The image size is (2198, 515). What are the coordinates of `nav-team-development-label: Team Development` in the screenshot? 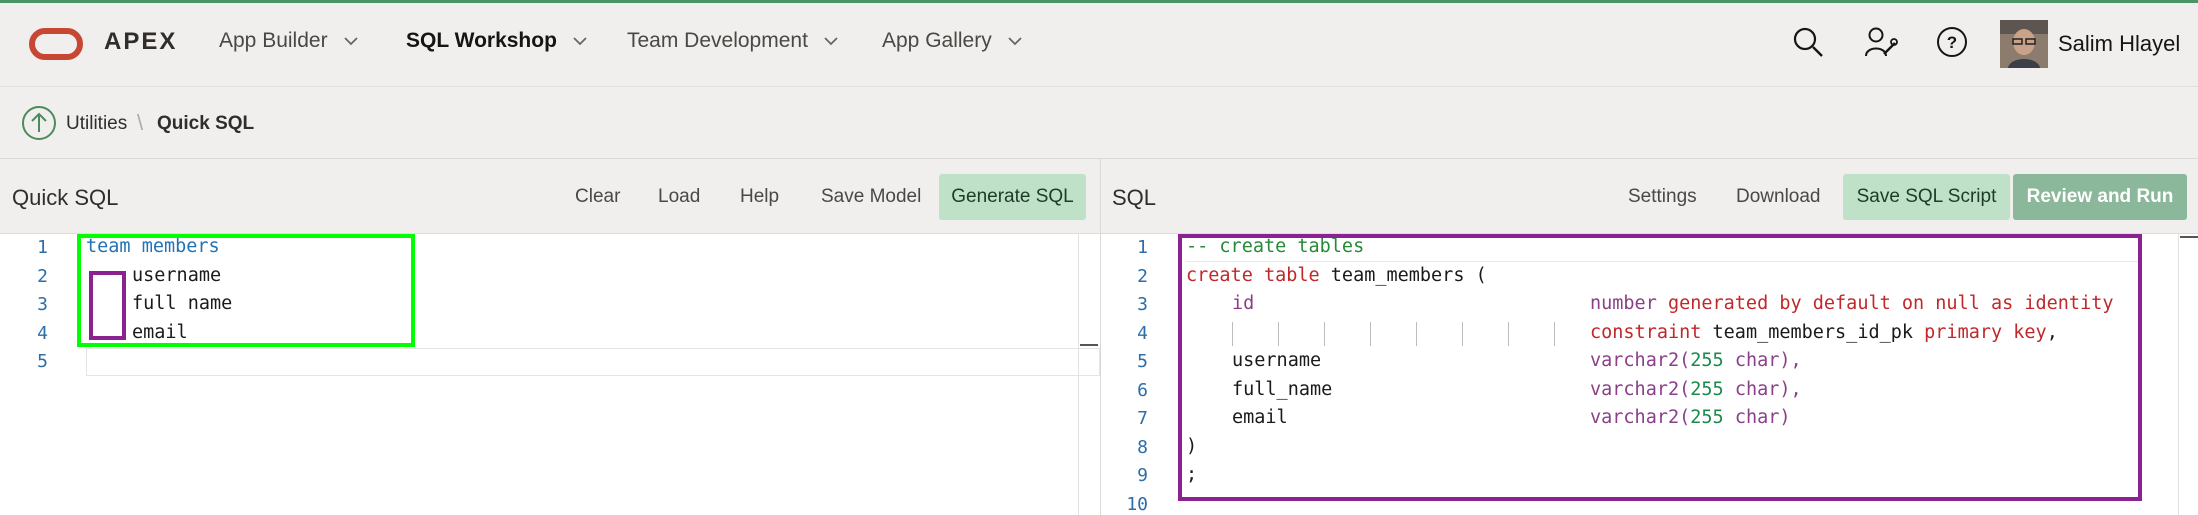 It's located at (717, 40).